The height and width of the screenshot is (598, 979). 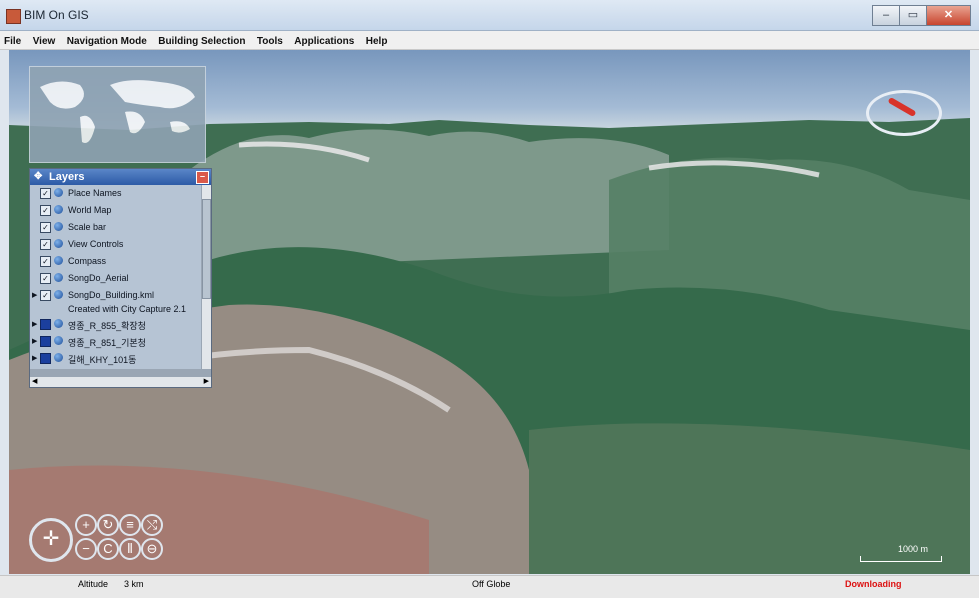 What do you see at coordinates (86, 549) in the screenshot?
I see `zoom-out-button: −` at bounding box center [86, 549].